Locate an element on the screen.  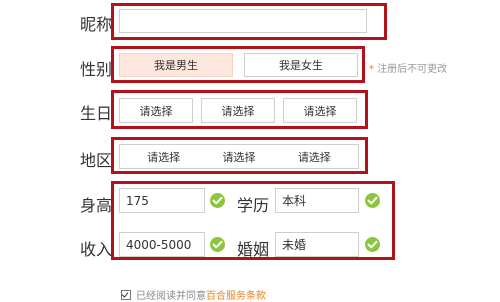
income-label: 收入 is located at coordinates (96, 249).